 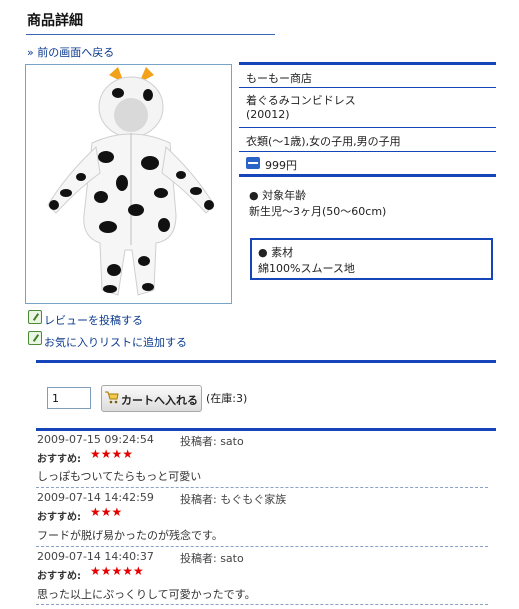 What do you see at coordinates (281, 165) in the screenshot?
I see `product-price: 999円` at bounding box center [281, 165].